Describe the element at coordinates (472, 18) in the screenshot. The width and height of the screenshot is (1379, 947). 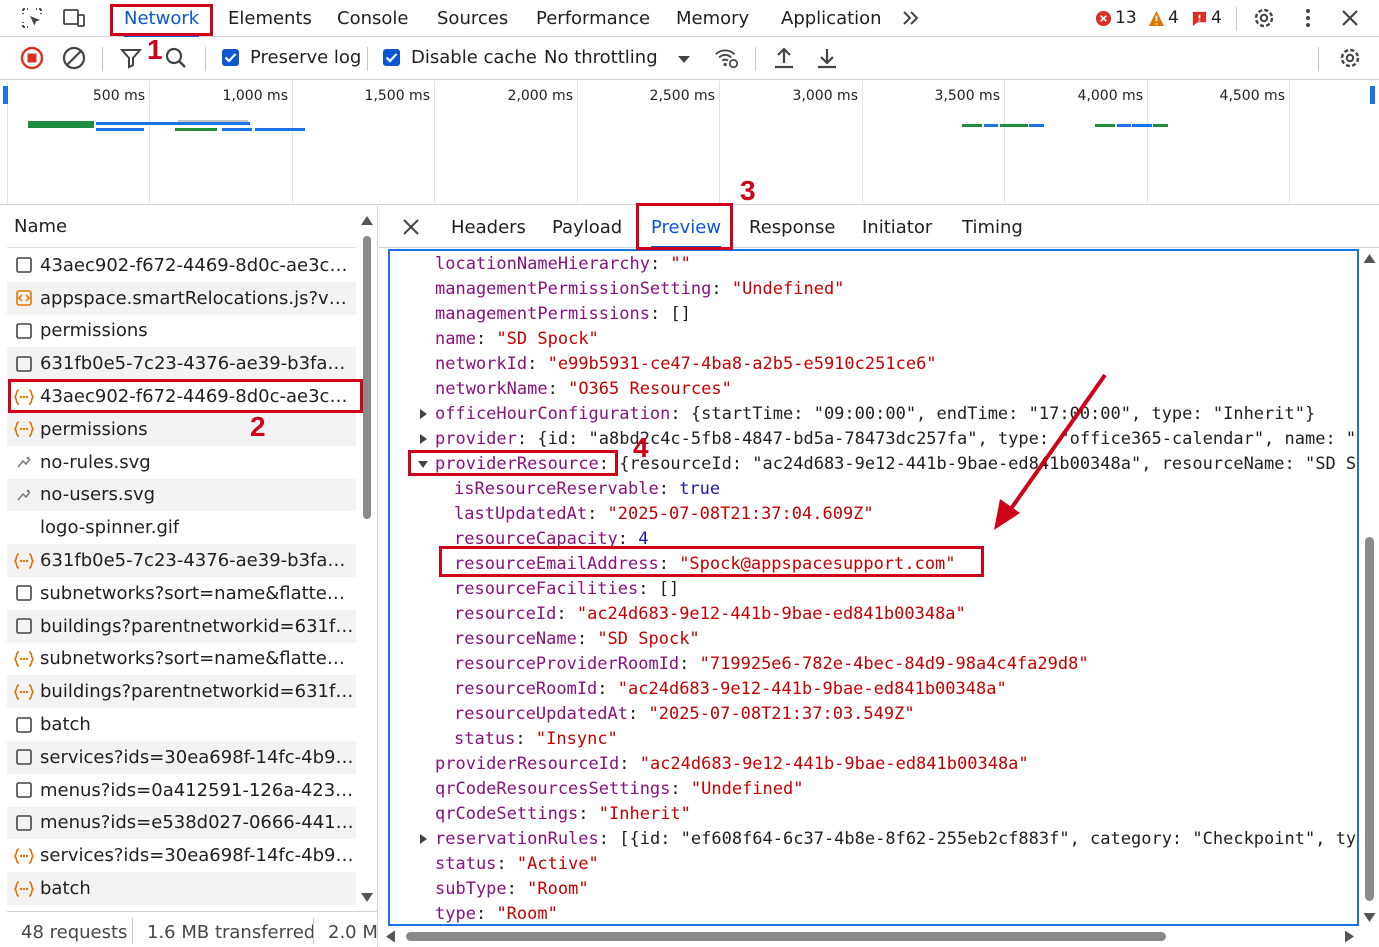
I see `tab-sources: Sources` at that location.